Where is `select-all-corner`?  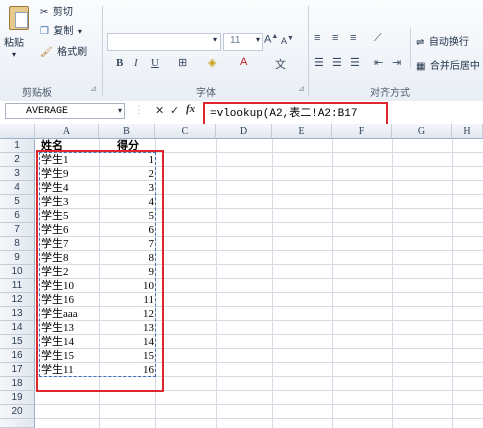
select-all-corner is located at coordinates (17, 131).